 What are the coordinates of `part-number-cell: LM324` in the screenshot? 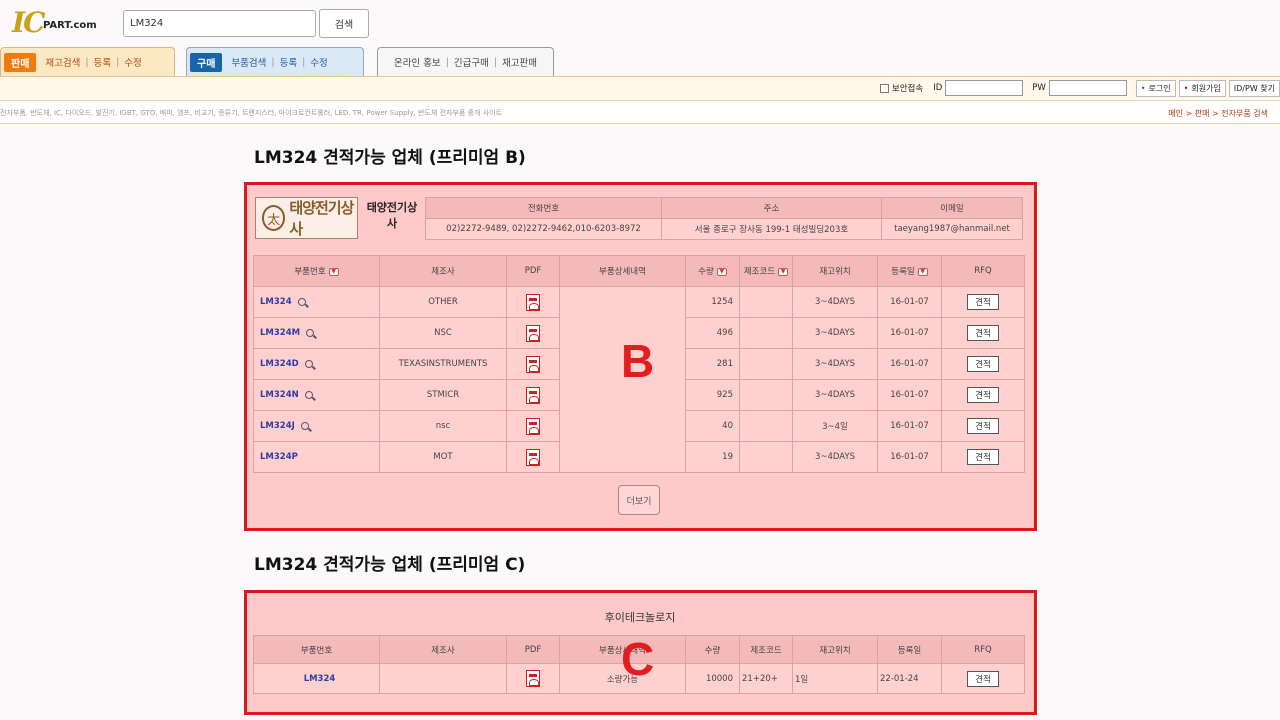 It's located at (316, 678).